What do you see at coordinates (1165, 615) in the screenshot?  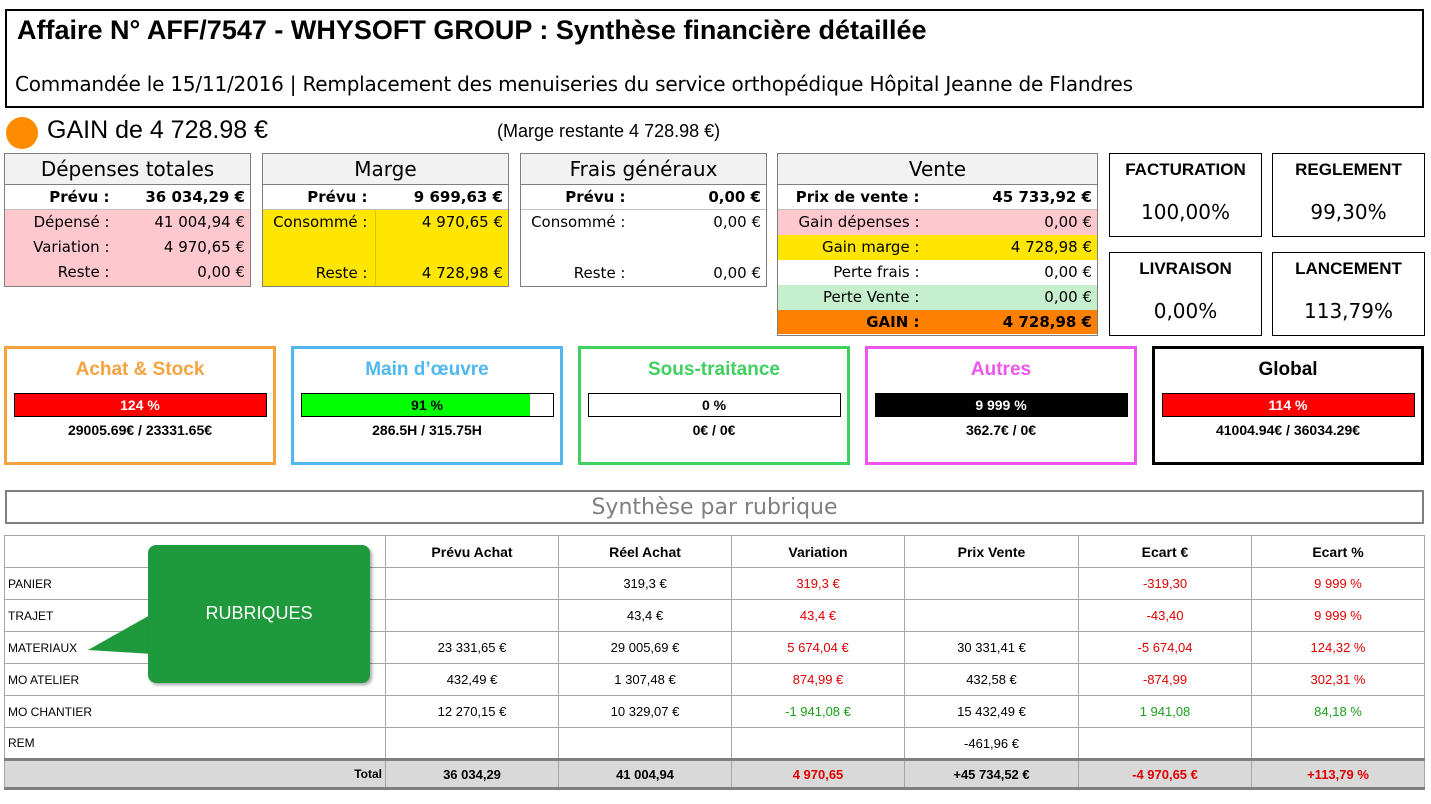 I see `row-ecart: -43,40` at bounding box center [1165, 615].